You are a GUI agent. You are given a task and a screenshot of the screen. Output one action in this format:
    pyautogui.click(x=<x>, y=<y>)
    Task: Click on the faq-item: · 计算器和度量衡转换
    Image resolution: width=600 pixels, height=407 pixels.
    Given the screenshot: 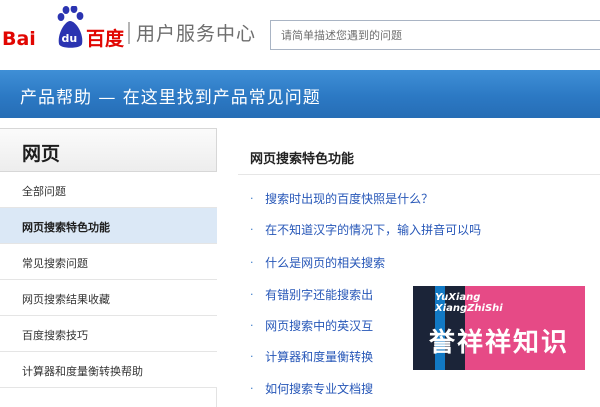 What is the action you would take?
    pyautogui.click(x=311, y=356)
    